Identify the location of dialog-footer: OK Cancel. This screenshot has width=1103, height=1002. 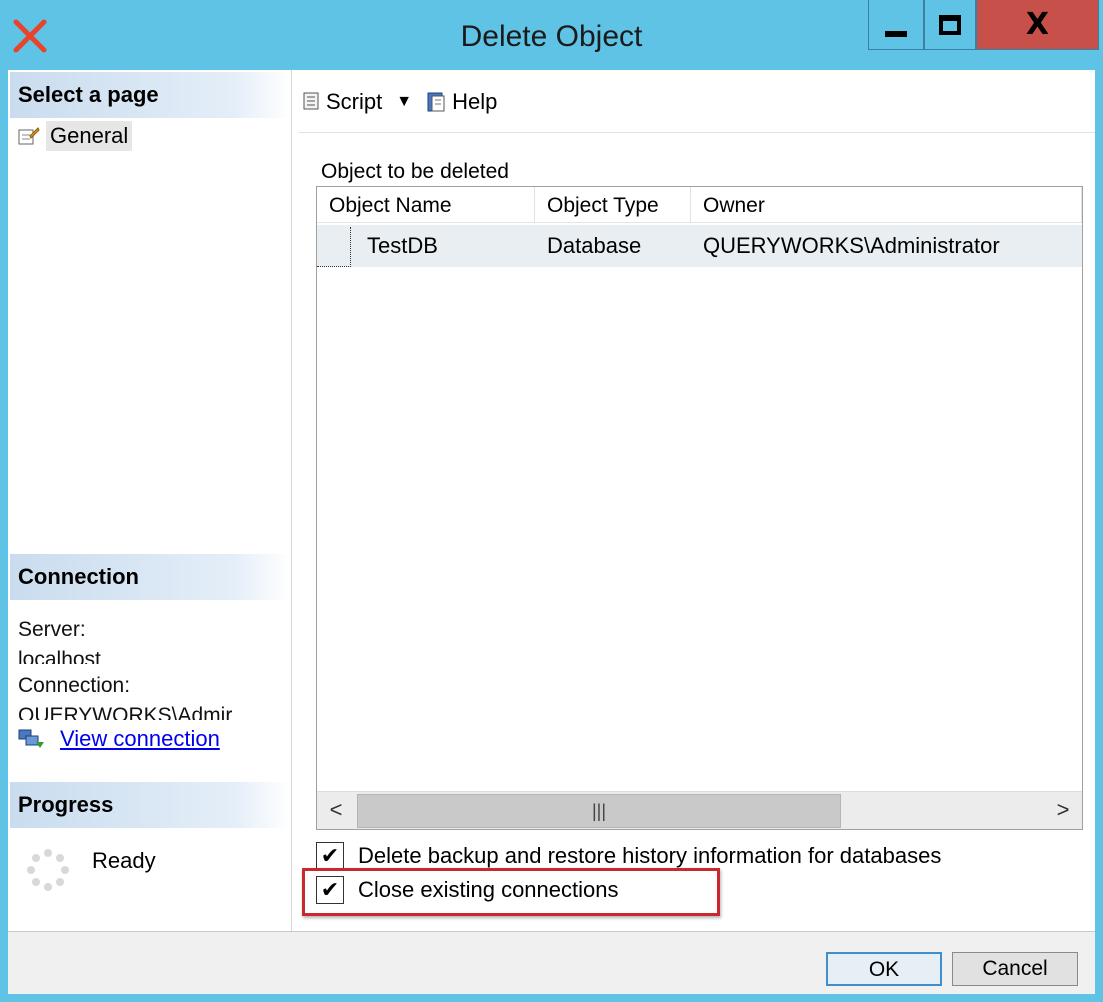
(551, 962).